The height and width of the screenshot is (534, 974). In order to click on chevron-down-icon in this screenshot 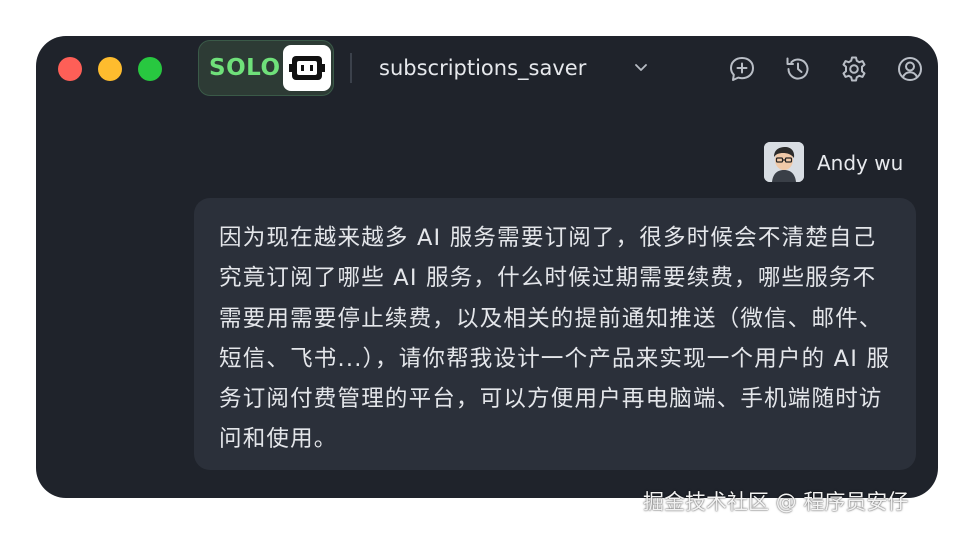, I will do `click(641, 70)`.